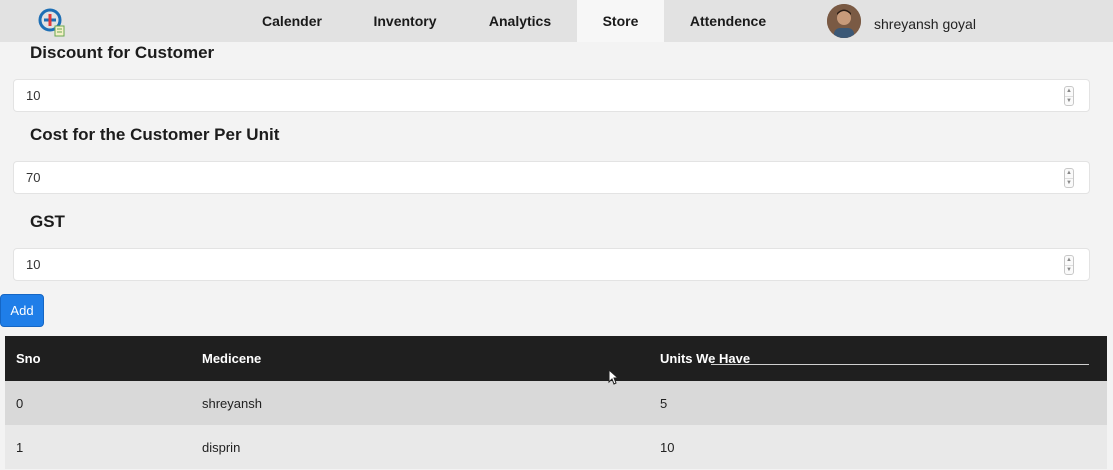 The width and height of the screenshot is (1113, 470). Describe the element at coordinates (232, 358) in the screenshot. I see `column-header-medicene: Medicene` at that location.